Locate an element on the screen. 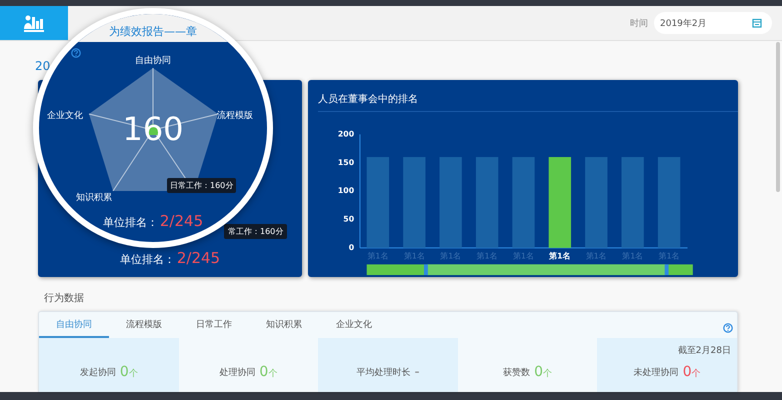  range-slider-drawing is located at coordinates (529, 270).